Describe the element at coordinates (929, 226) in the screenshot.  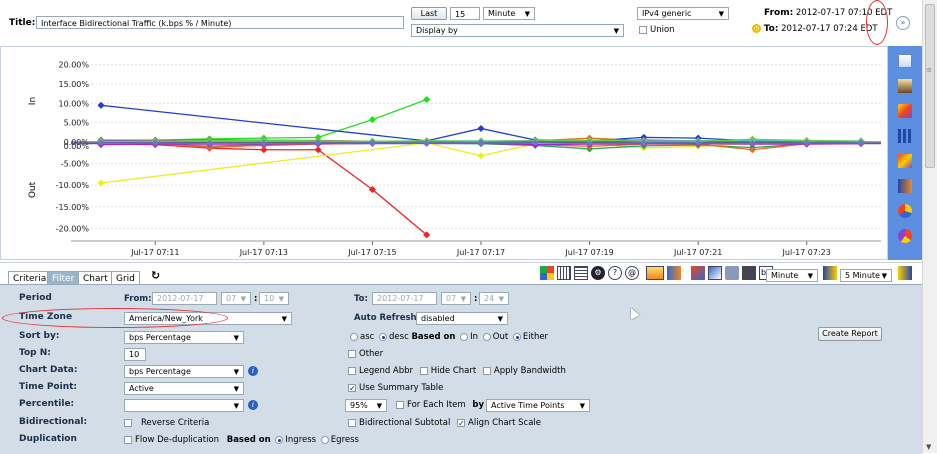
I see `page-scrollbar: ≡ ▼` at that location.